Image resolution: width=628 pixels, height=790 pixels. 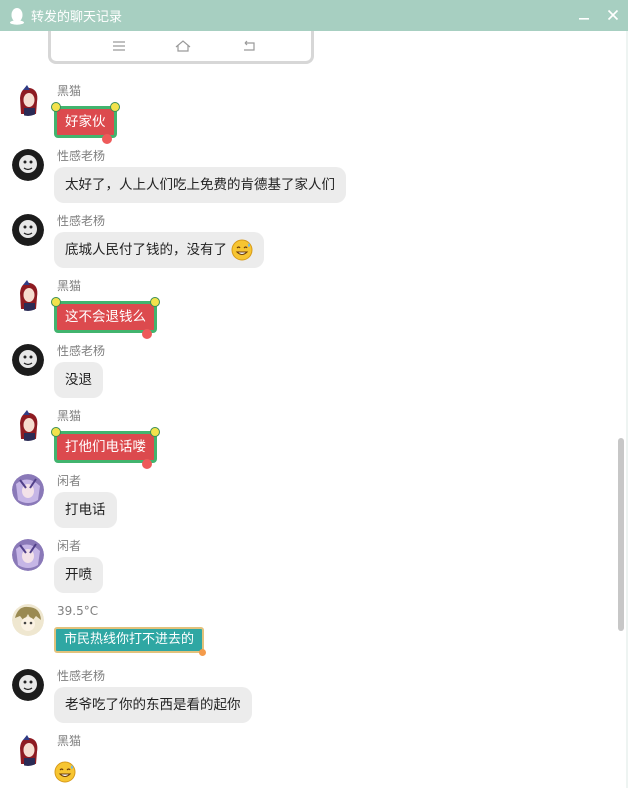 What do you see at coordinates (621, 534) in the screenshot?
I see `scrollbar-thumb` at bounding box center [621, 534].